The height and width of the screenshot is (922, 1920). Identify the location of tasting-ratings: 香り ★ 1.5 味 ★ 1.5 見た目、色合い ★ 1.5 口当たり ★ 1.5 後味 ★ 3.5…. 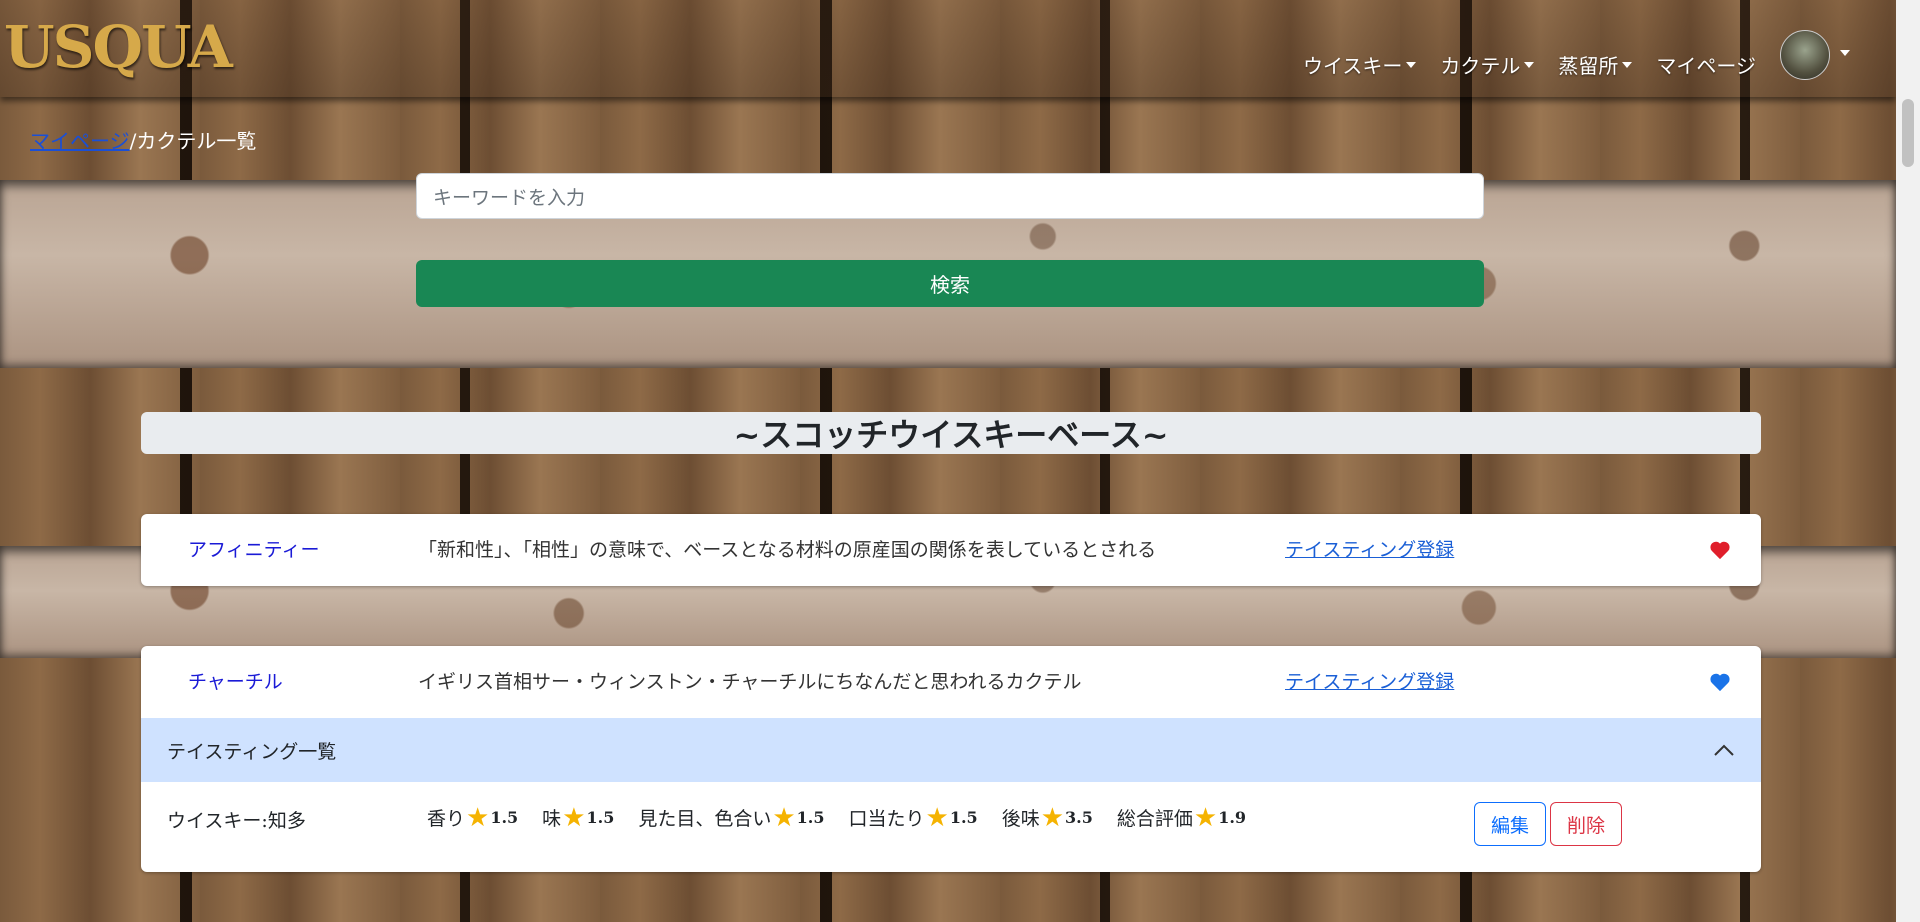
(848, 817).